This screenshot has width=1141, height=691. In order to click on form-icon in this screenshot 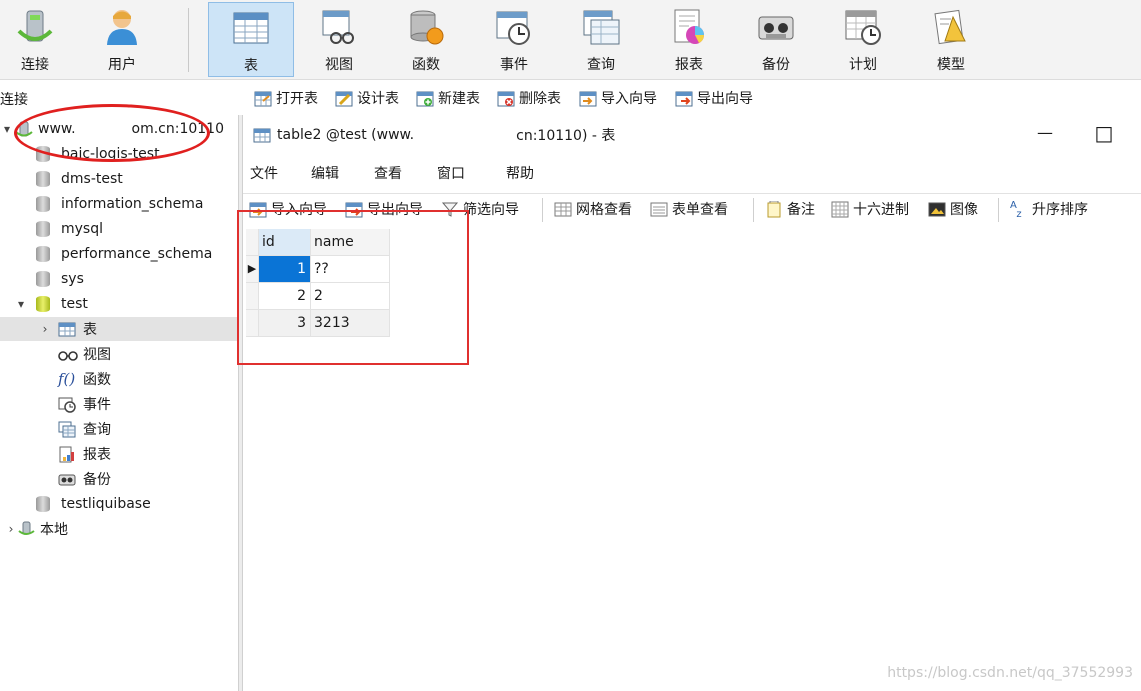, I will do `click(659, 209)`.